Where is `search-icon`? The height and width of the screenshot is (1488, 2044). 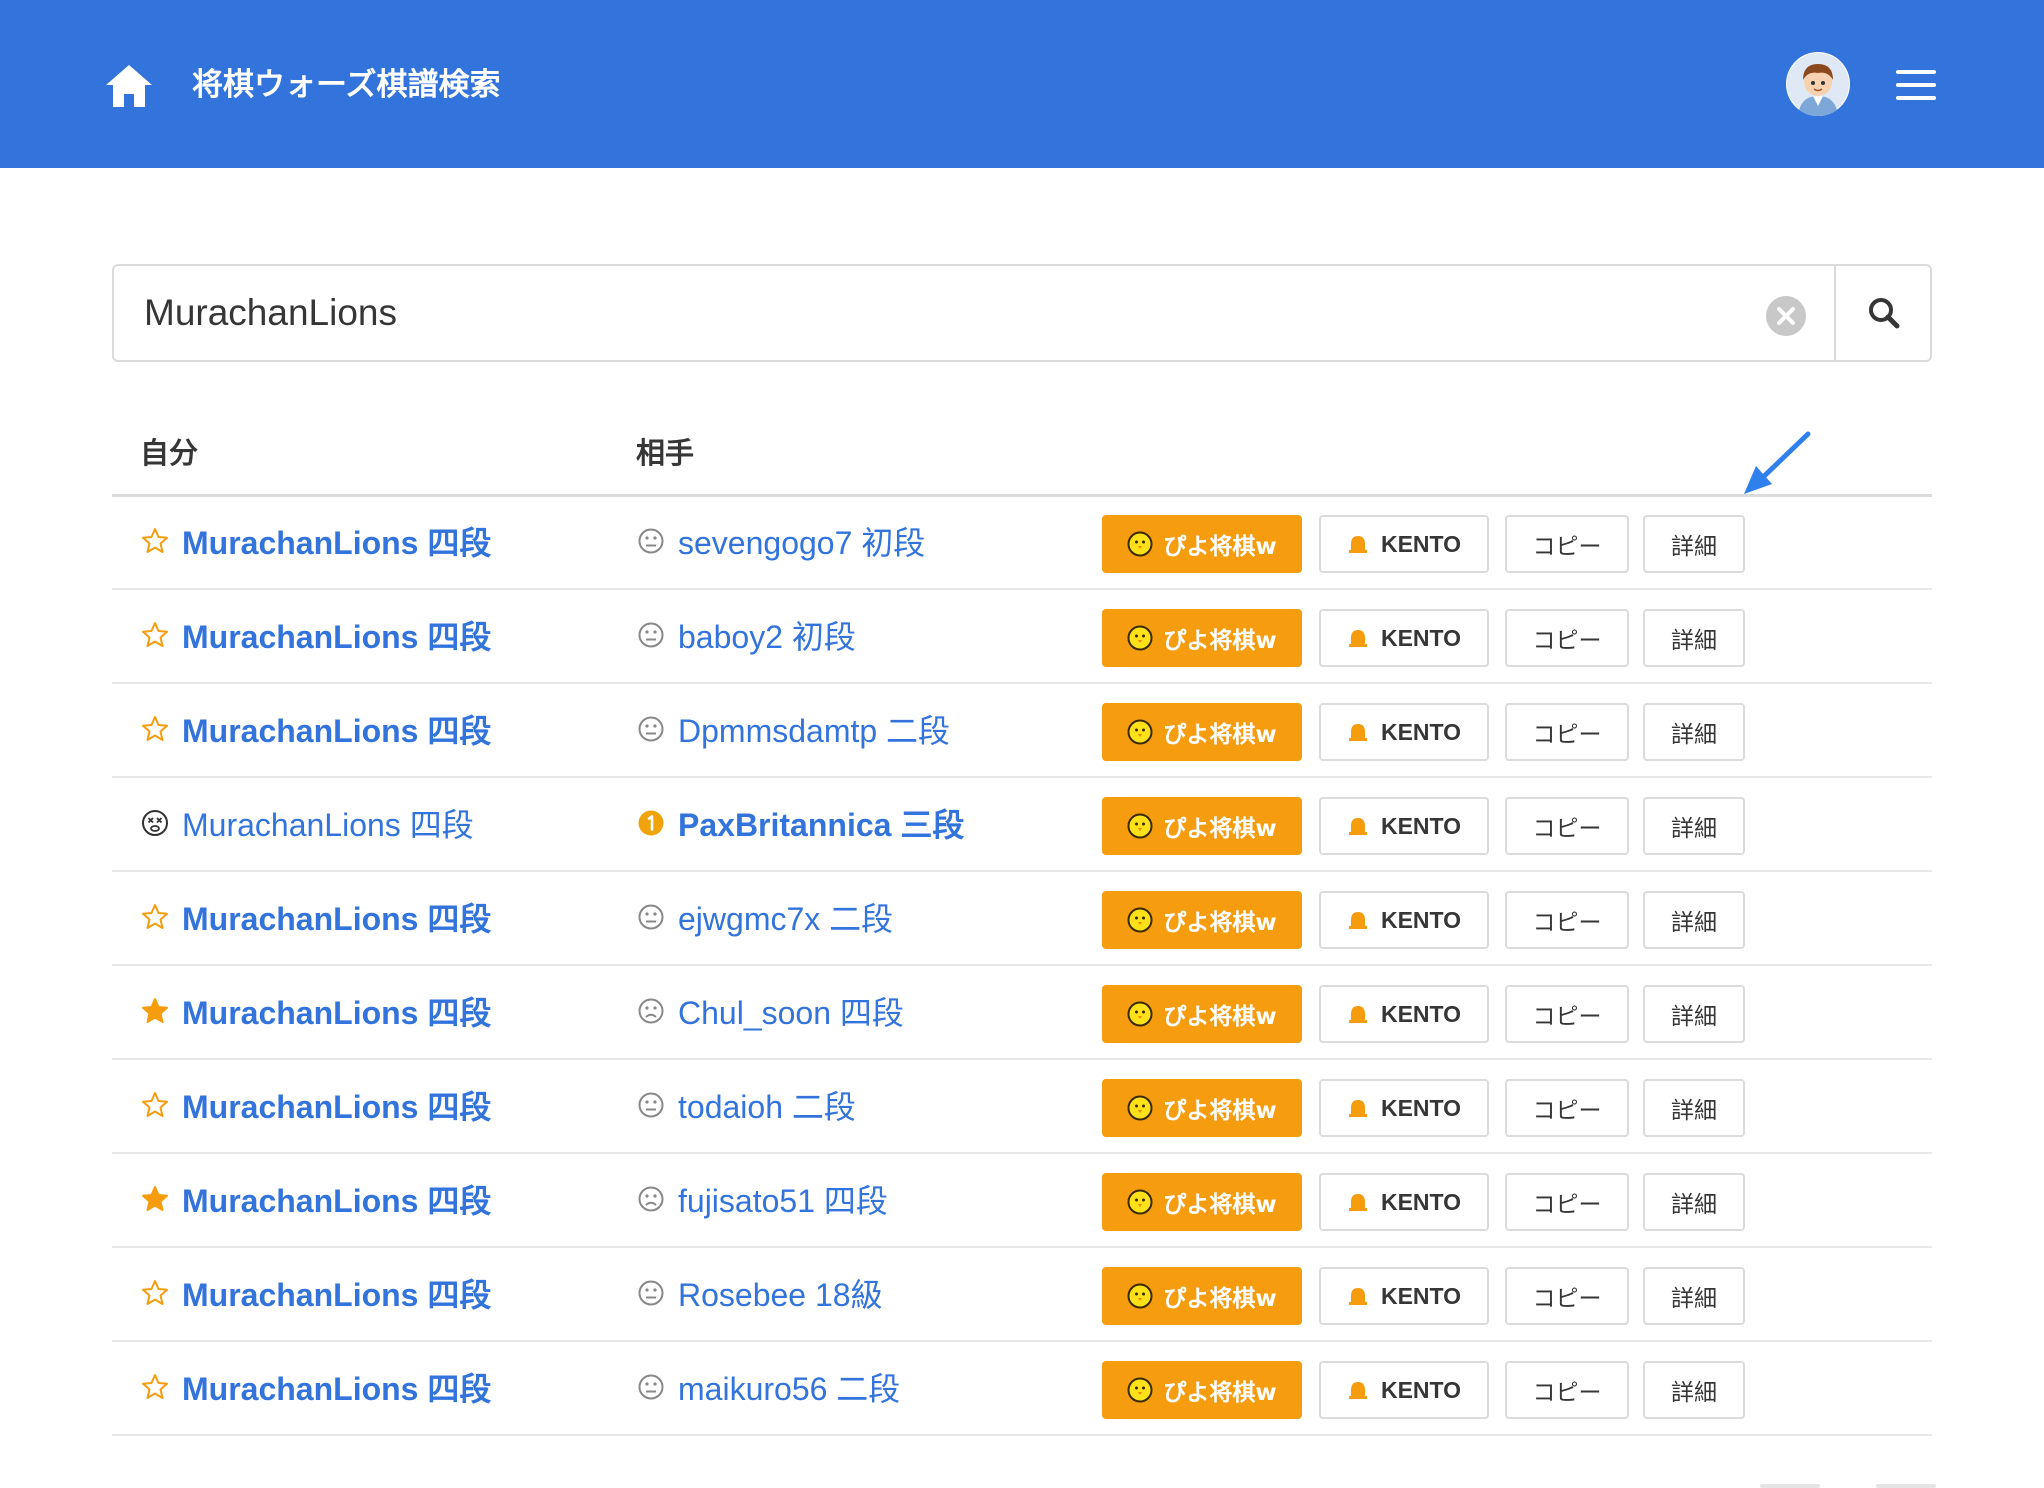 search-icon is located at coordinates (1884, 313).